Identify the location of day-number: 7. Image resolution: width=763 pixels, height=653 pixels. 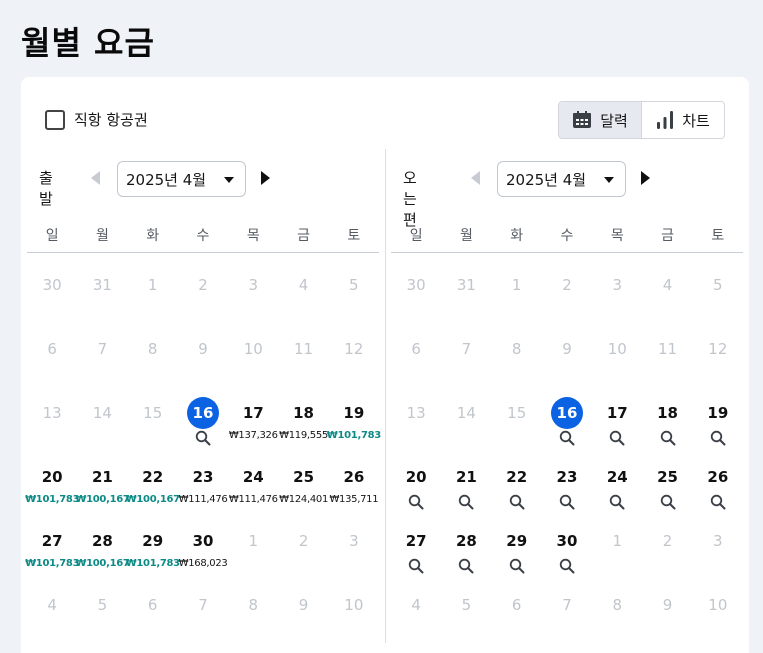
(203, 605).